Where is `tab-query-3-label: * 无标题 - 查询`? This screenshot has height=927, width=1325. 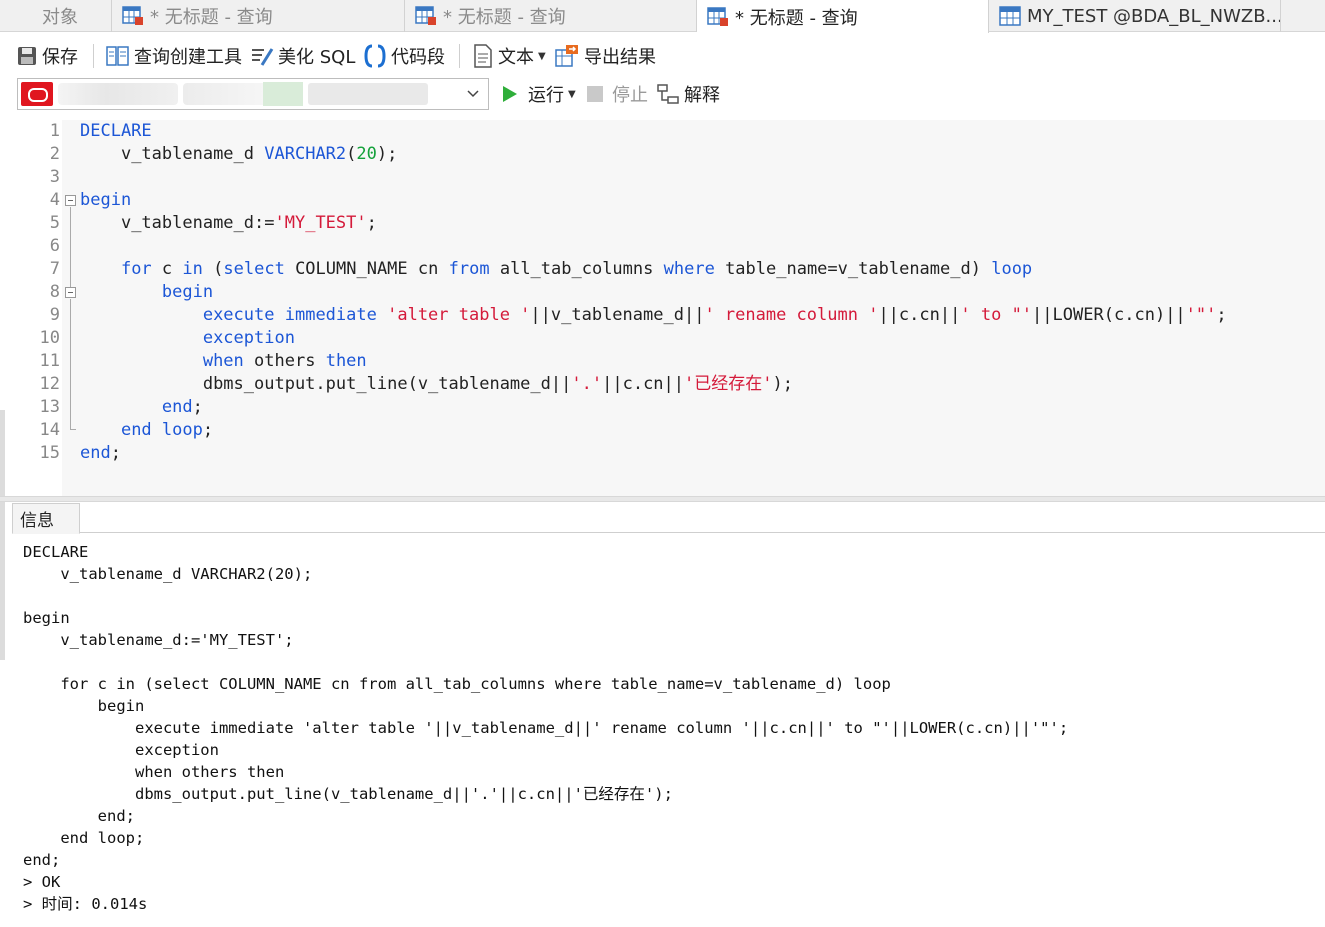
tab-query-3-label: * 无标题 - 查询 is located at coordinates (796, 18).